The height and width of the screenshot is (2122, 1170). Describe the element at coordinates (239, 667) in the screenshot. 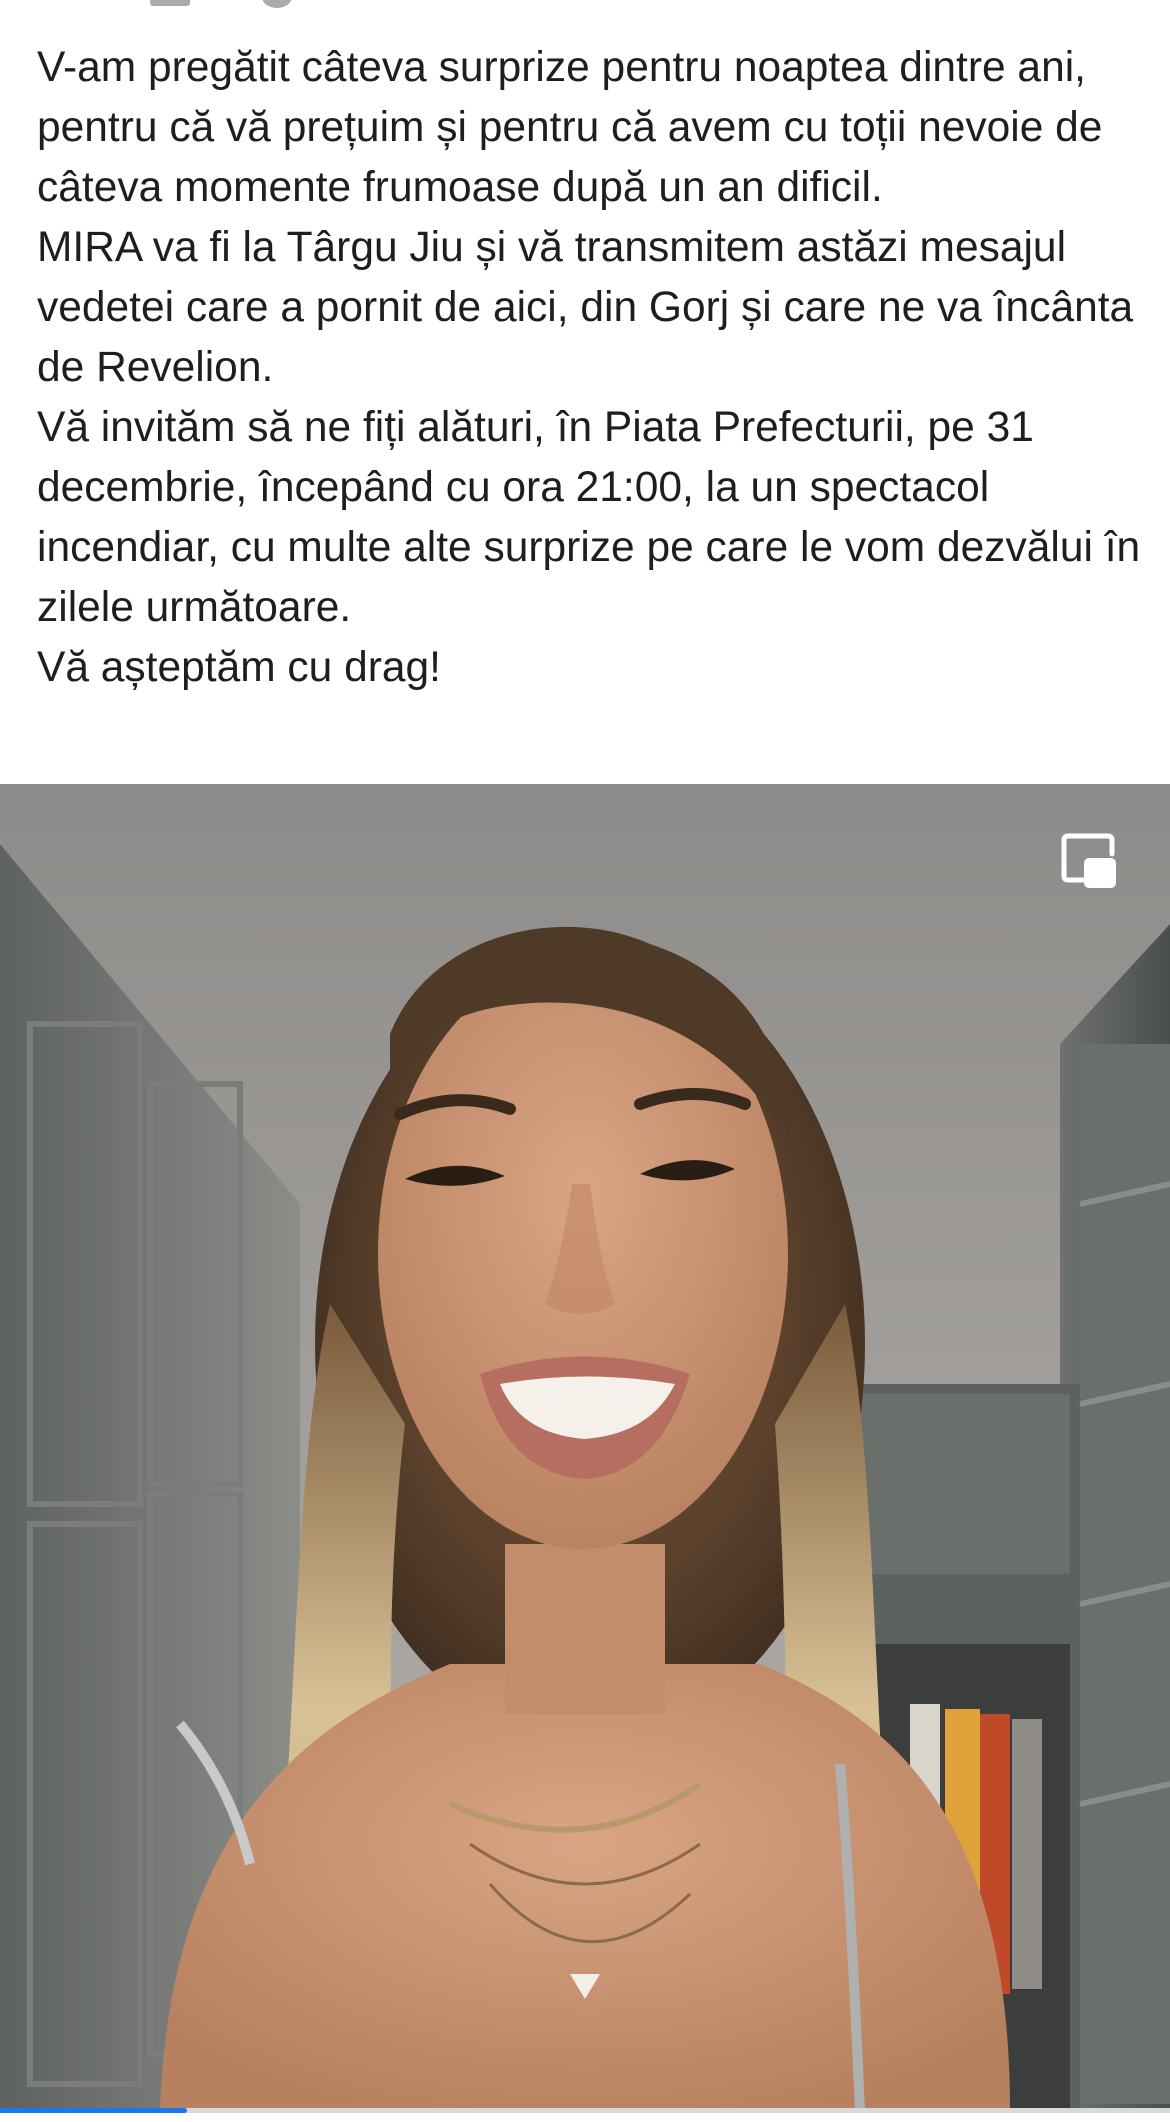

I see `post-paragraph: Vă așteptăm cu drag!` at that location.